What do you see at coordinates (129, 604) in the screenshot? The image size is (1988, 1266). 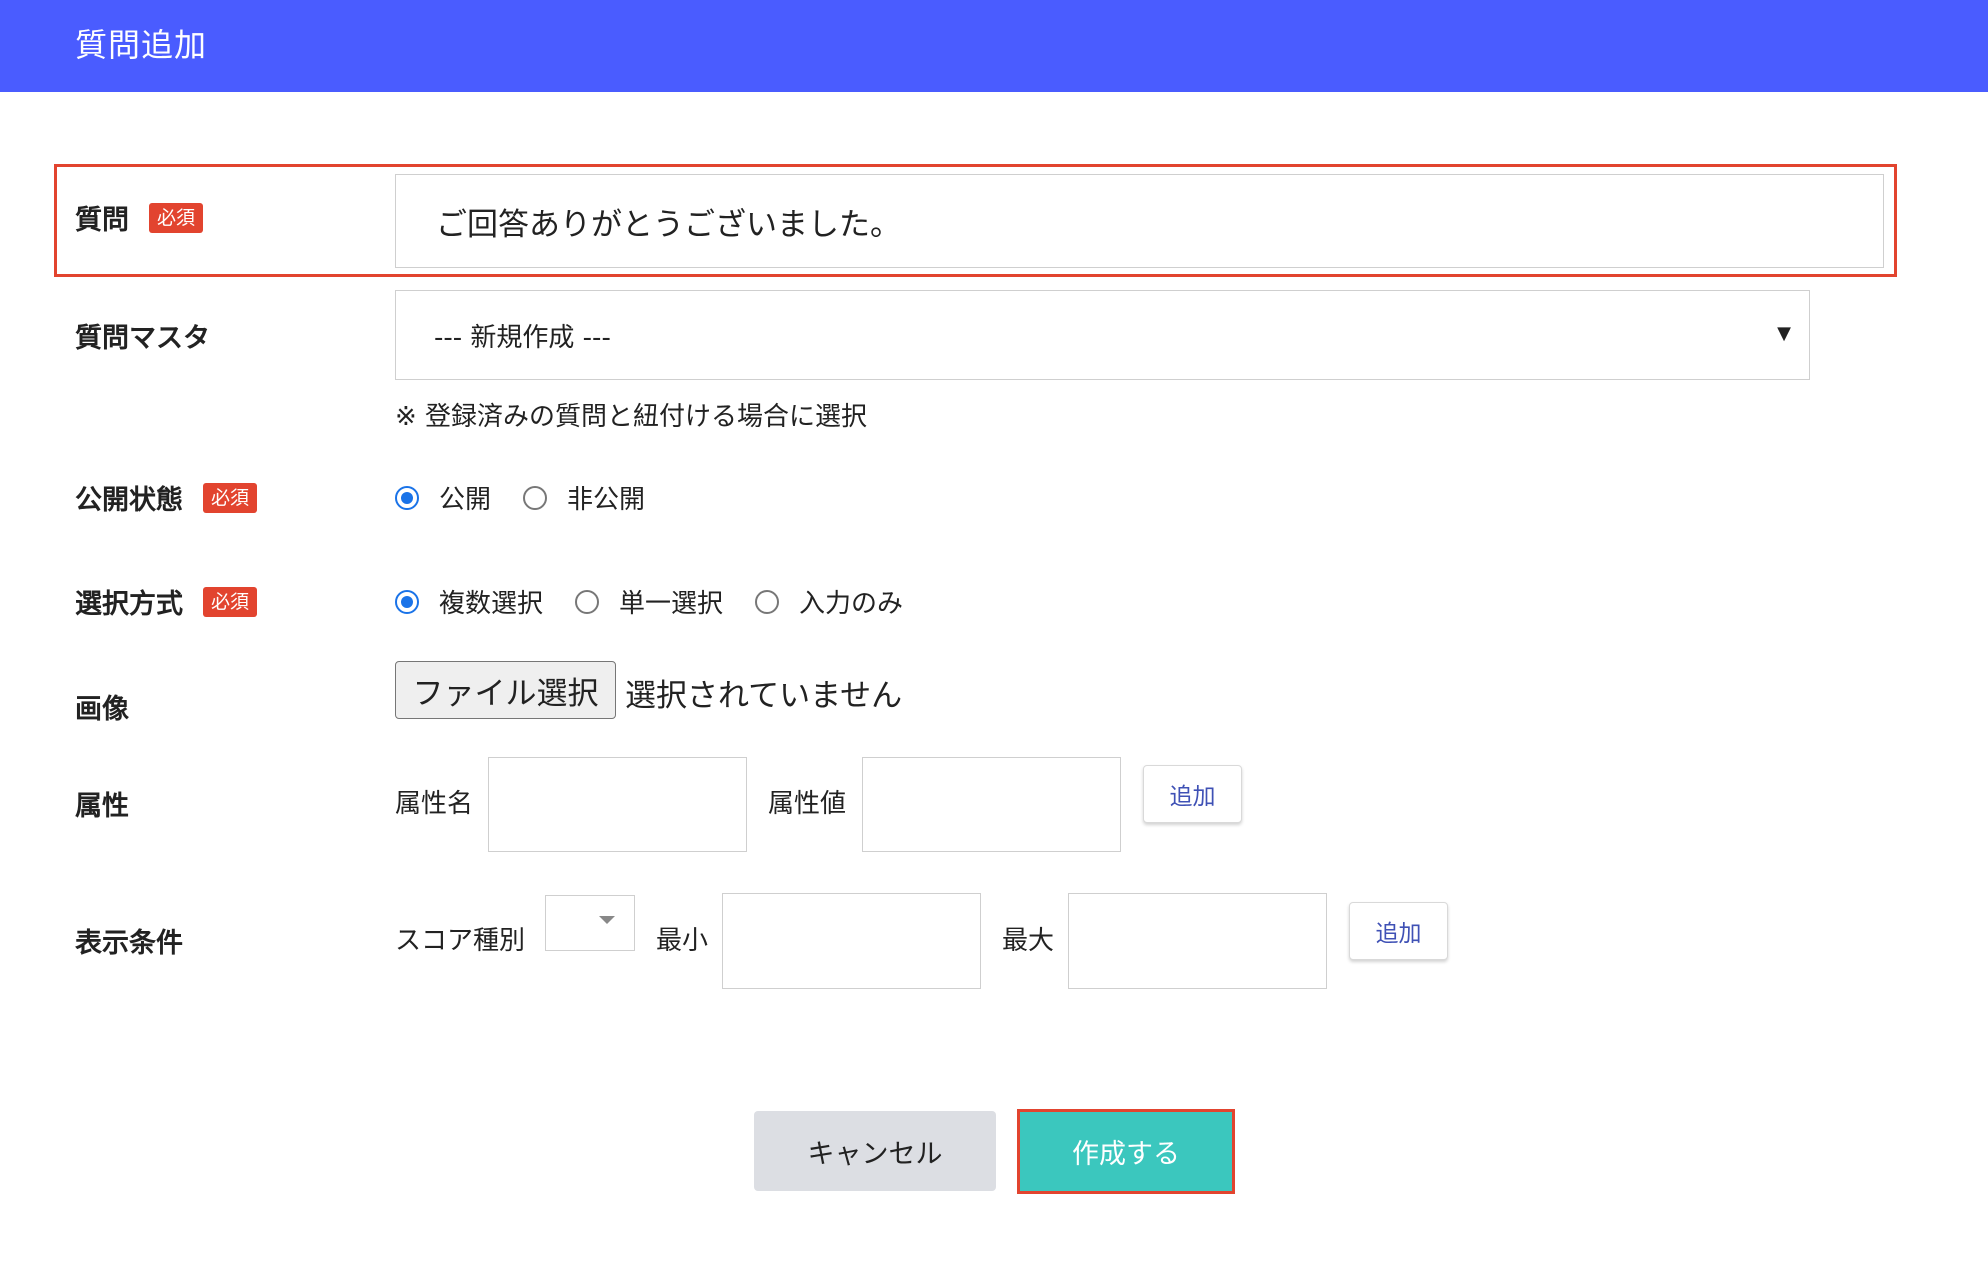 I see `selection-method-label: 選択方式` at bounding box center [129, 604].